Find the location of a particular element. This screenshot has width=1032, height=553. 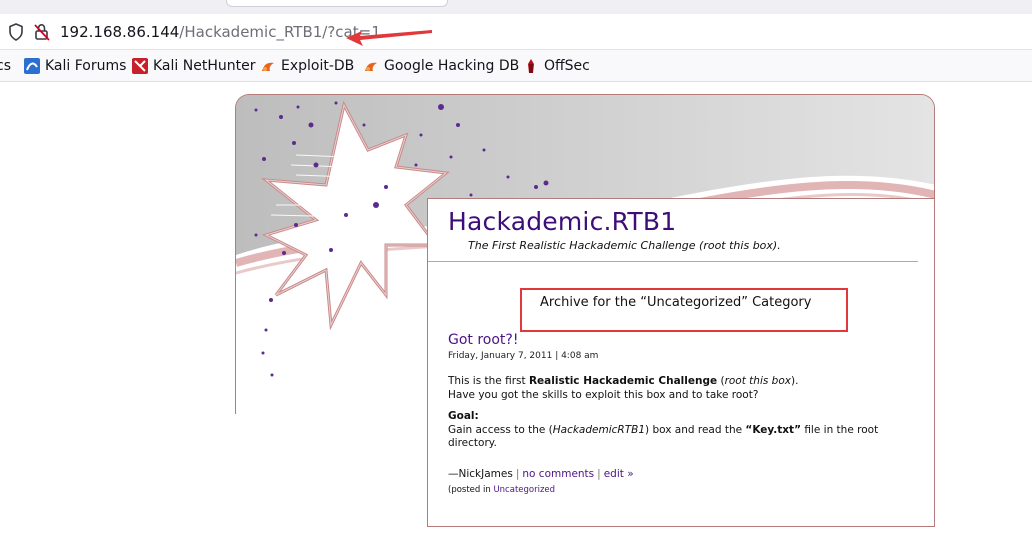

bookmark-exploit-db: Exploit-DB is located at coordinates (307, 66).